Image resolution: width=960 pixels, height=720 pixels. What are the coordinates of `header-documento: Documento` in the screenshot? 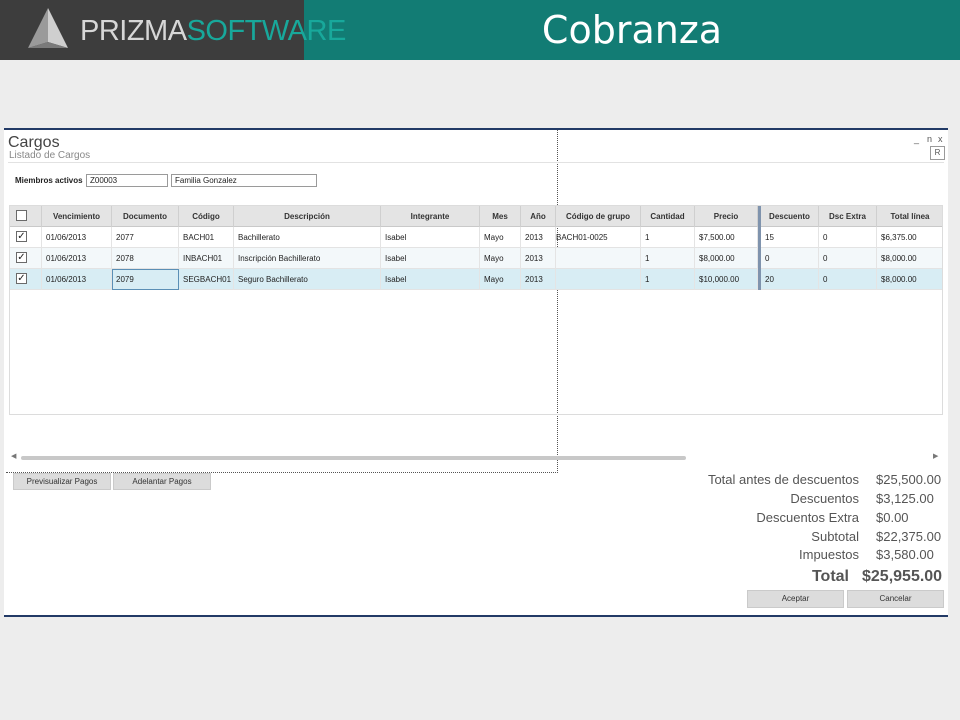 It's located at (145, 216).